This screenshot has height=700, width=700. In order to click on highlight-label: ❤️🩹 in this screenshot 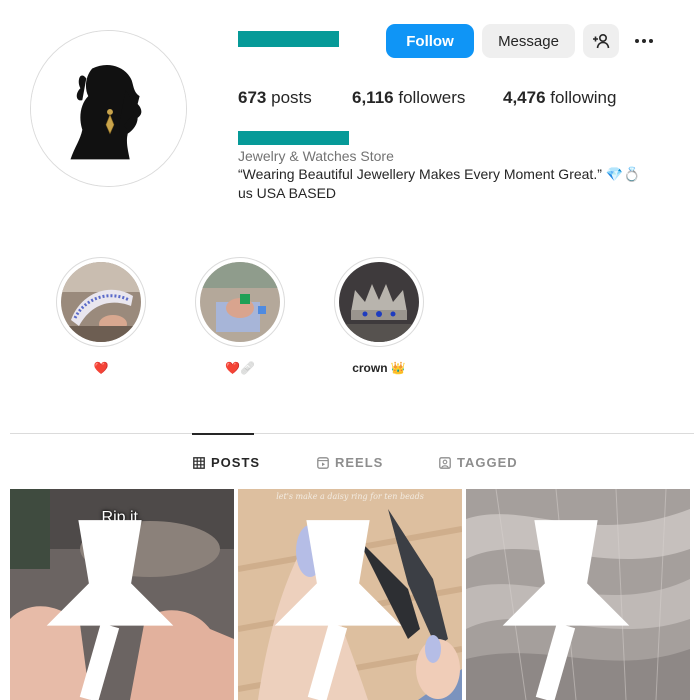, I will do `click(240, 368)`.